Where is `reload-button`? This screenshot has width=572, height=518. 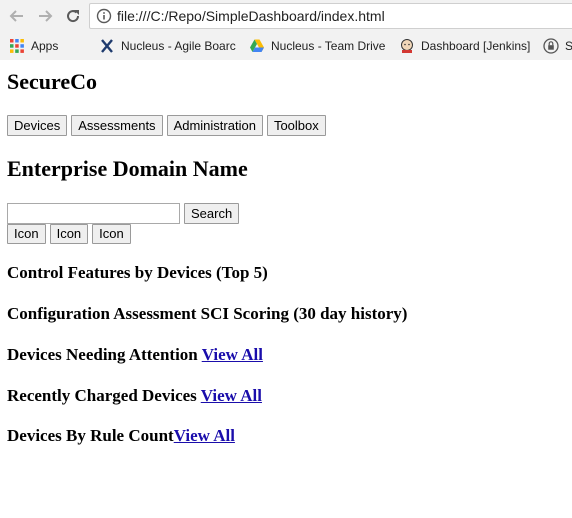 reload-button is located at coordinates (73, 16).